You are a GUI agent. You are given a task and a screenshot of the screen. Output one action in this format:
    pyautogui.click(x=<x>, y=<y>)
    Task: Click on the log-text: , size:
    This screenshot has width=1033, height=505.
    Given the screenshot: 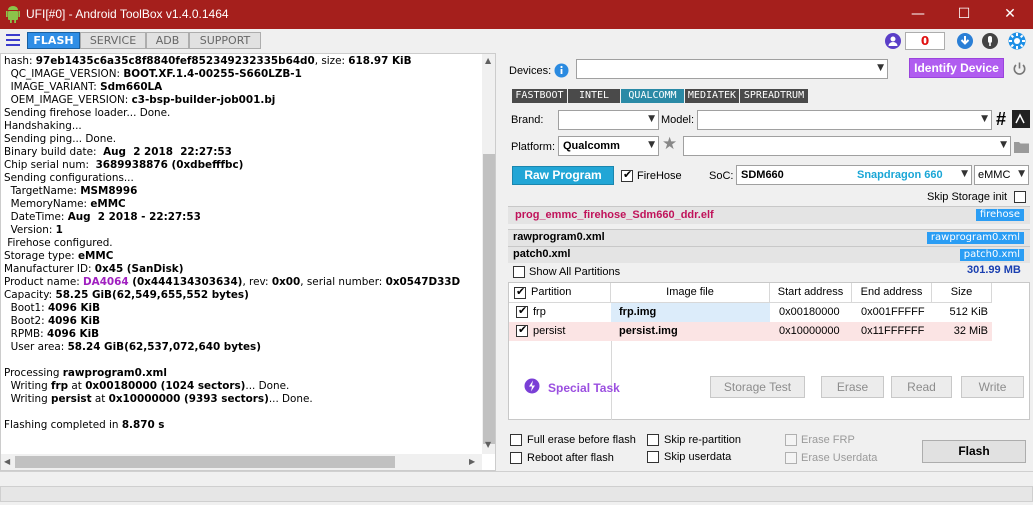 What is the action you would take?
    pyautogui.click(x=331, y=61)
    